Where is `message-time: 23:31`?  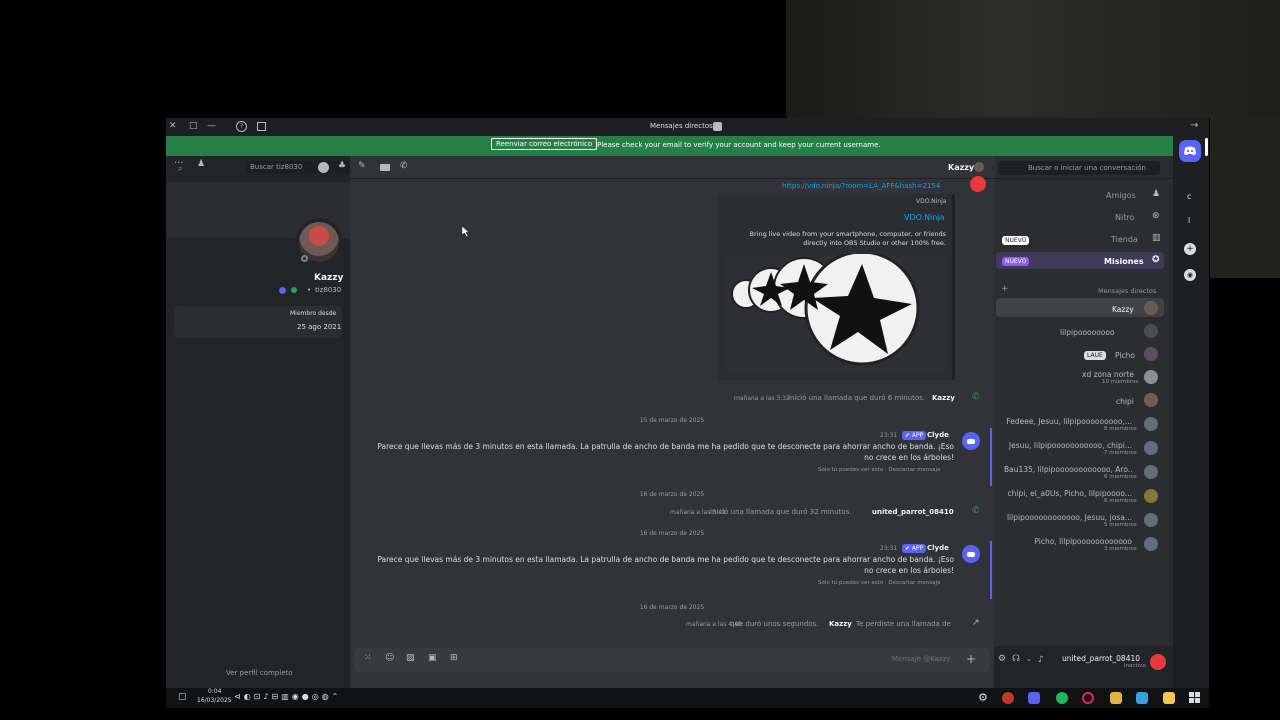
message-time: 23:31 is located at coordinates (889, 435).